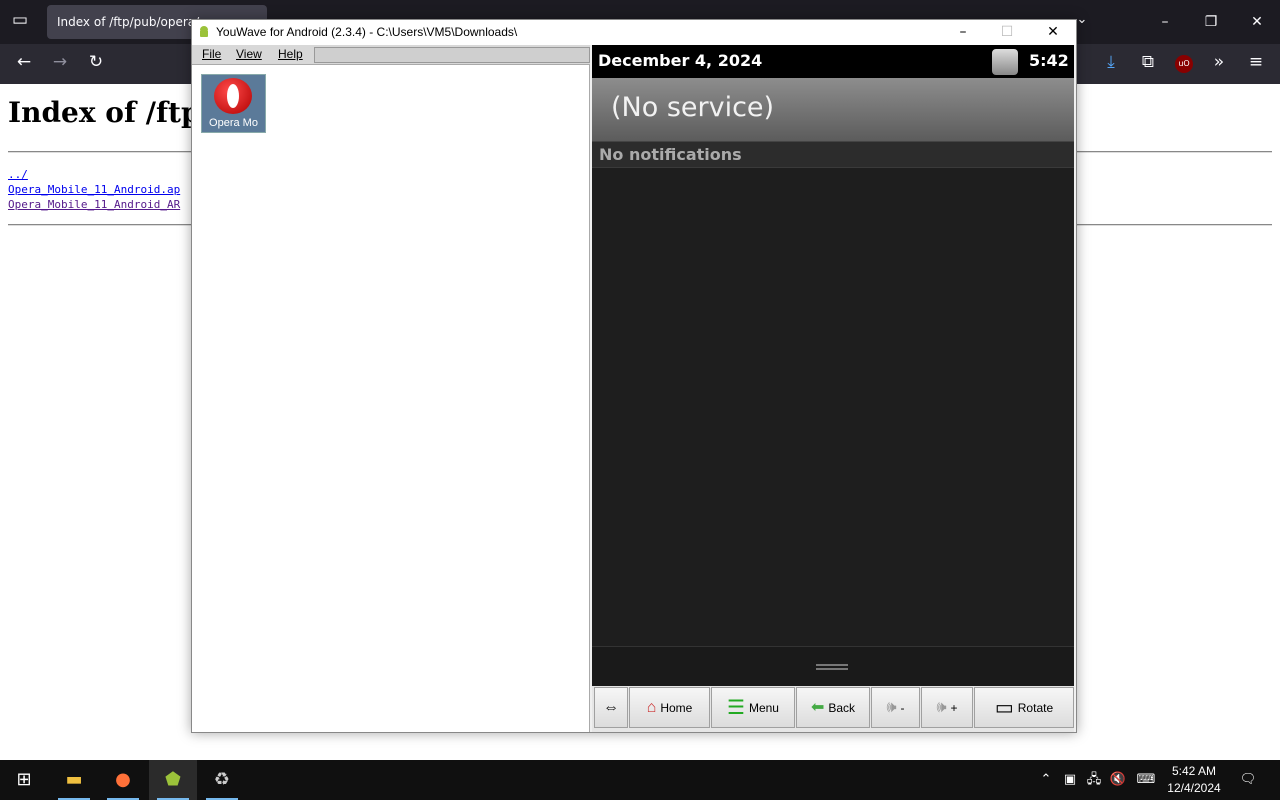 This screenshot has height=800, width=1280. What do you see at coordinates (1005, 62) in the screenshot?
I see `sim-icon` at bounding box center [1005, 62].